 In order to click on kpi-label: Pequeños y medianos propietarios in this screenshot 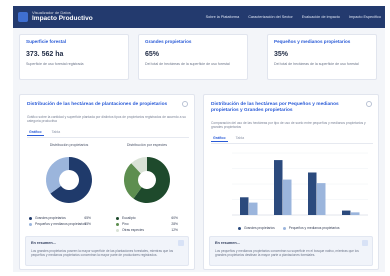, I will do `click(312, 41)`.